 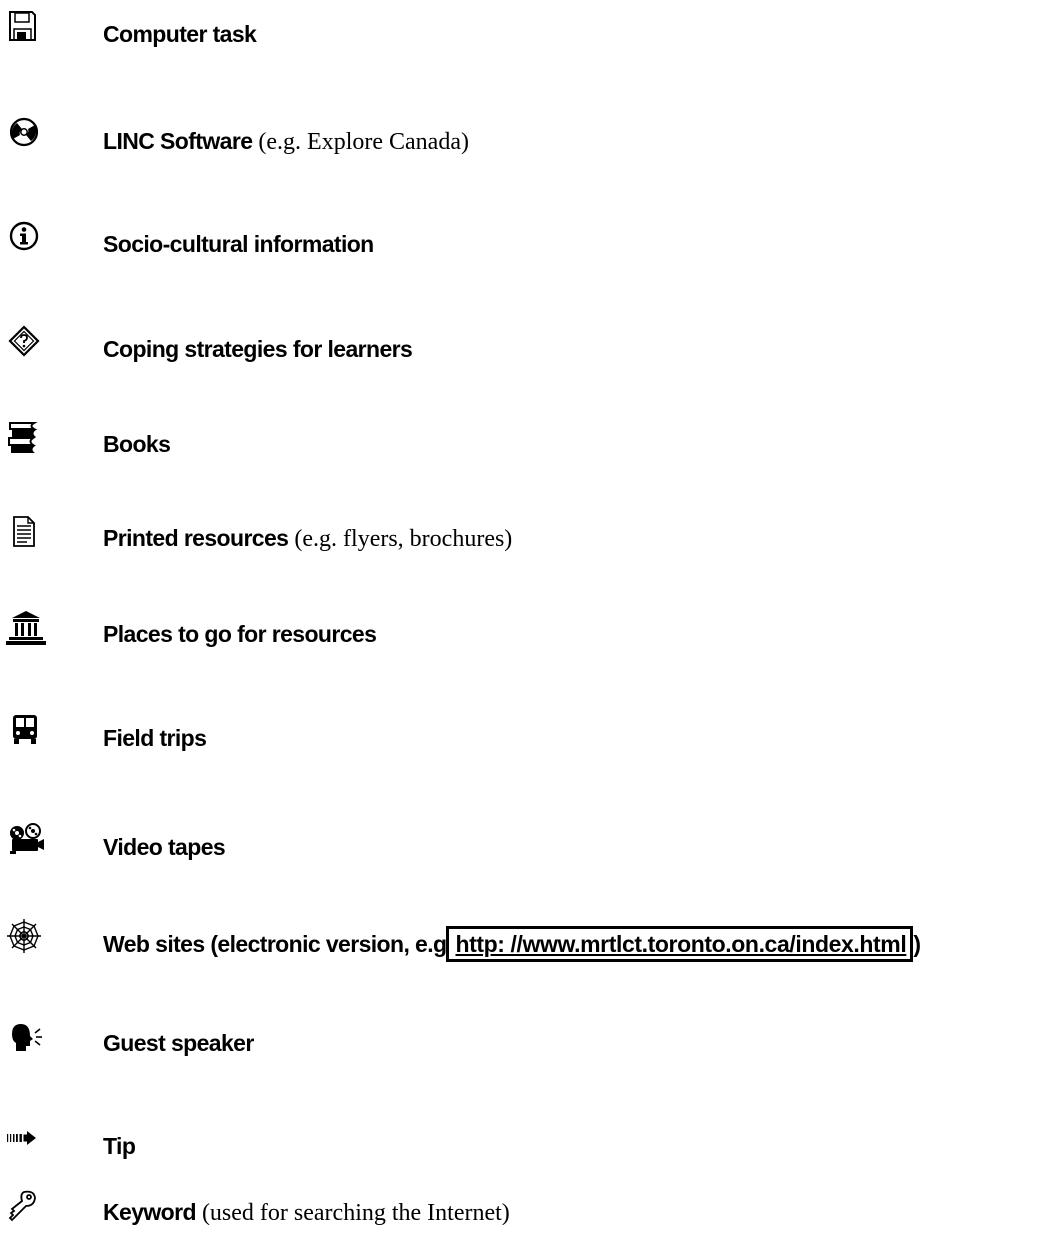 What do you see at coordinates (26, 242) in the screenshot?
I see `info-circle-icon` at bounding box center [26, 242].